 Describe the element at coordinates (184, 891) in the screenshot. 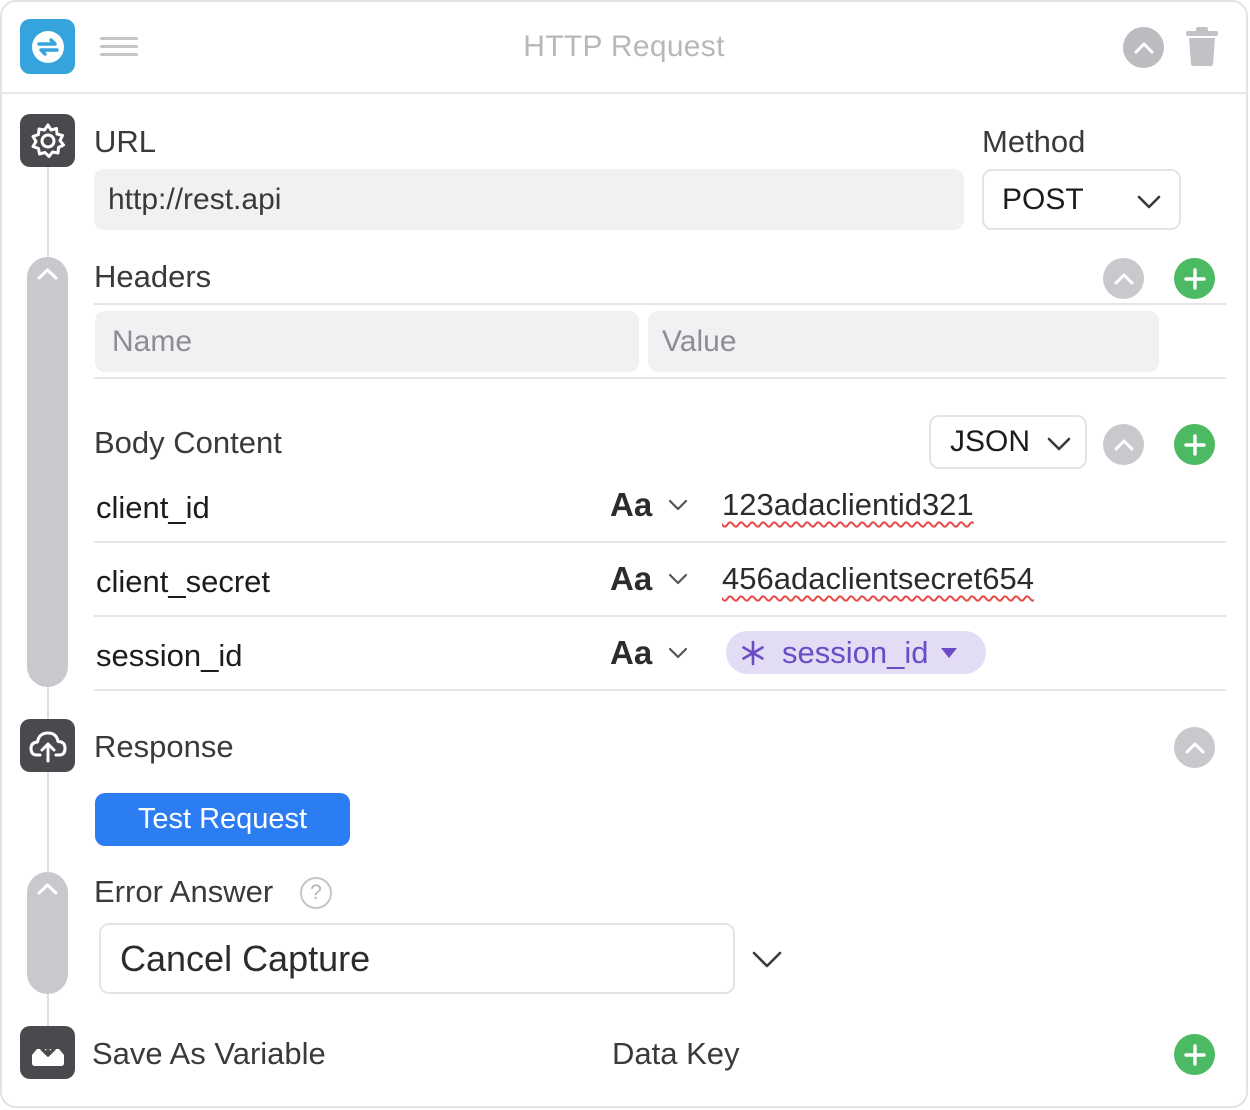

I see `error-answer-label: Error Answer` at that location.